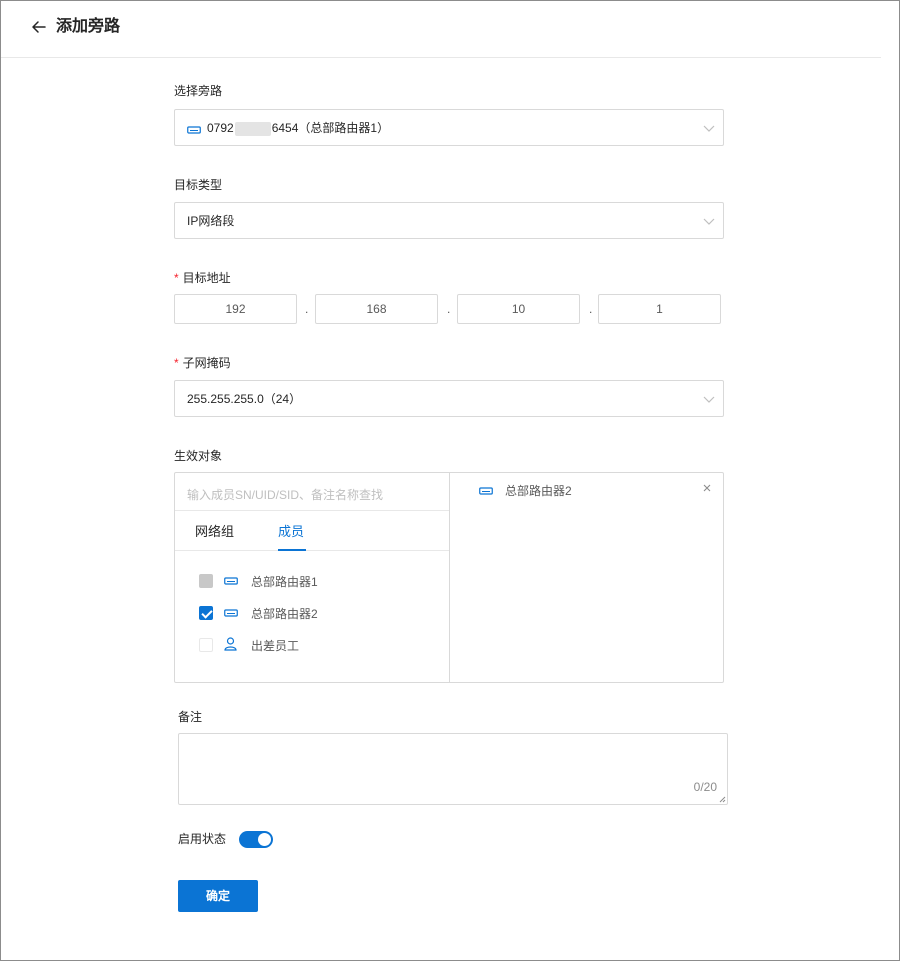 The width and height of the screenshot is (900, 961). Describe the element at coordinates (285, 495) in the screenshot. I see `search-placeholder: 输入成员SN/UID/SID、备注名称查找` at that location.